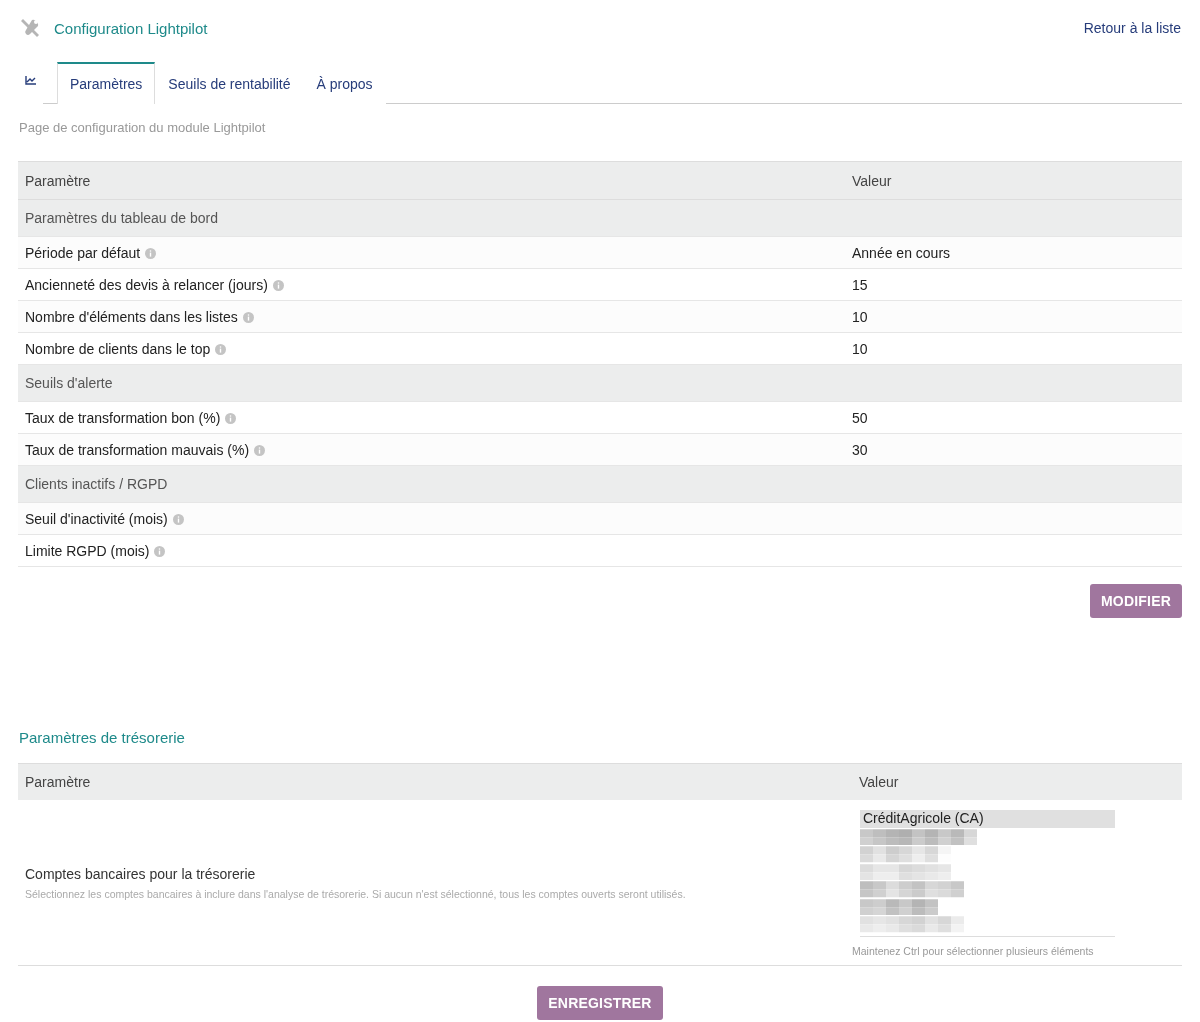  What do you see at coordinates (69, 383) in the screenshot?
I see `section-title: Seuils d'alerte` at bounding box center [69, 383].